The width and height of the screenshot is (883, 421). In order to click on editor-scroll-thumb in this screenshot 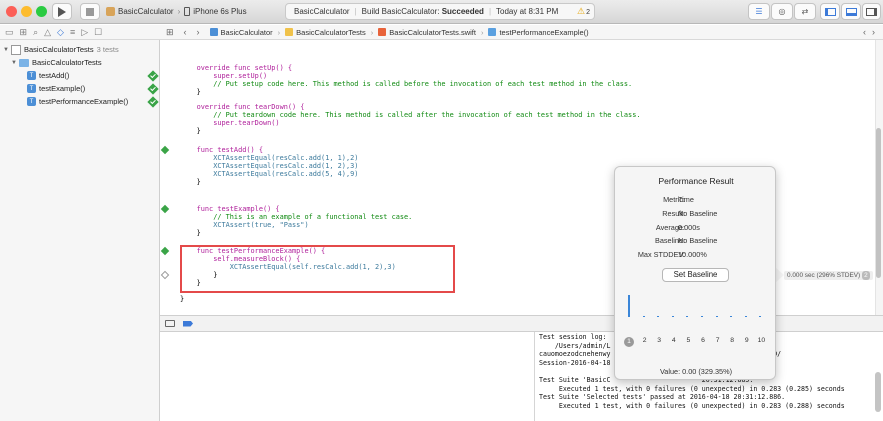, I will do `click(878, 203)`.